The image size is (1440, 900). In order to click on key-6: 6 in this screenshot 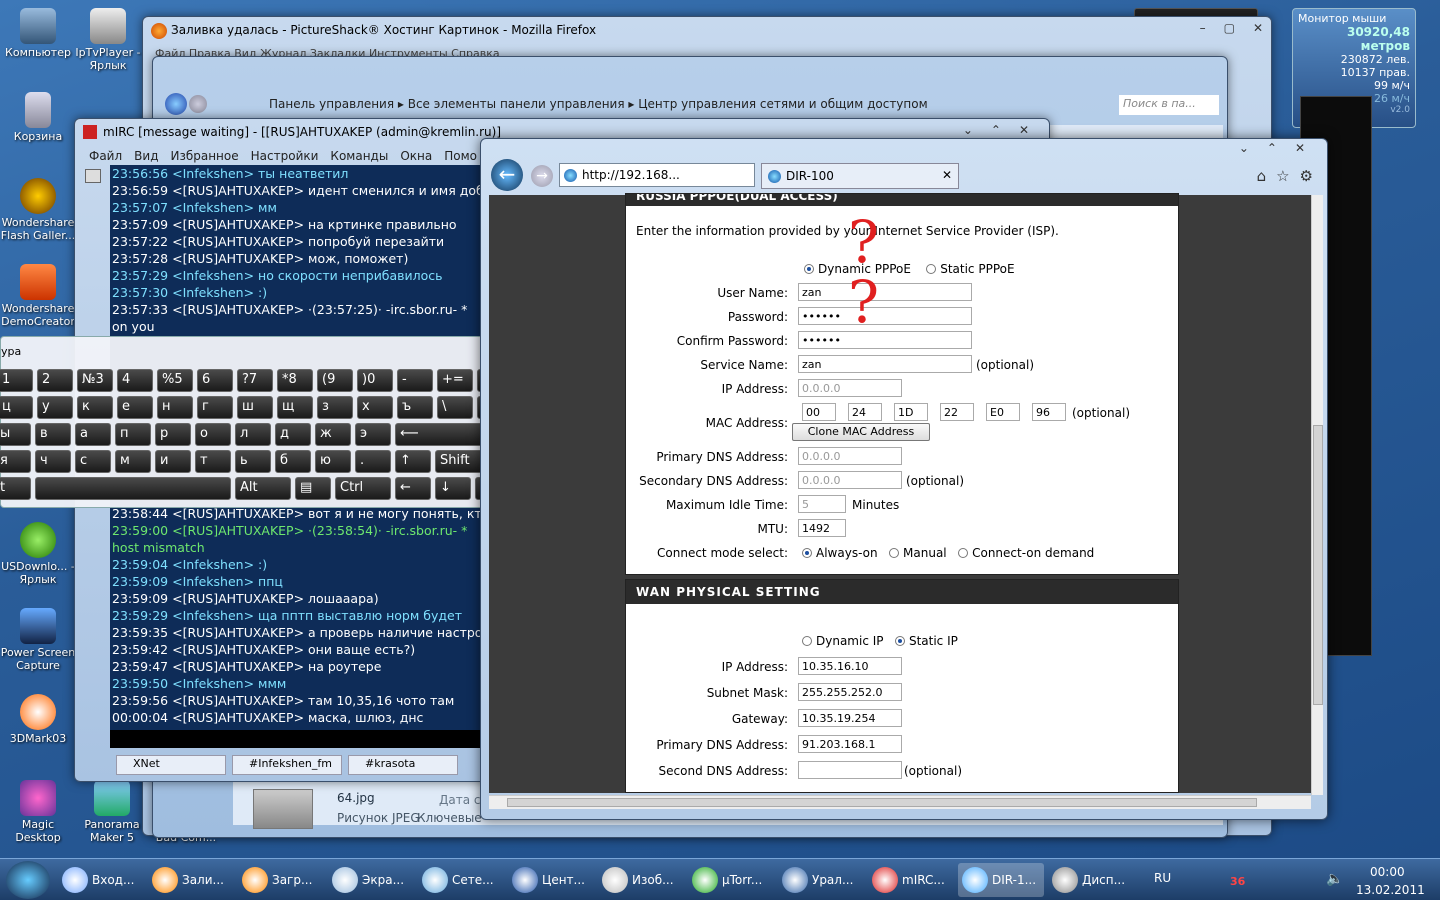, I will do `click(215, 380)`.